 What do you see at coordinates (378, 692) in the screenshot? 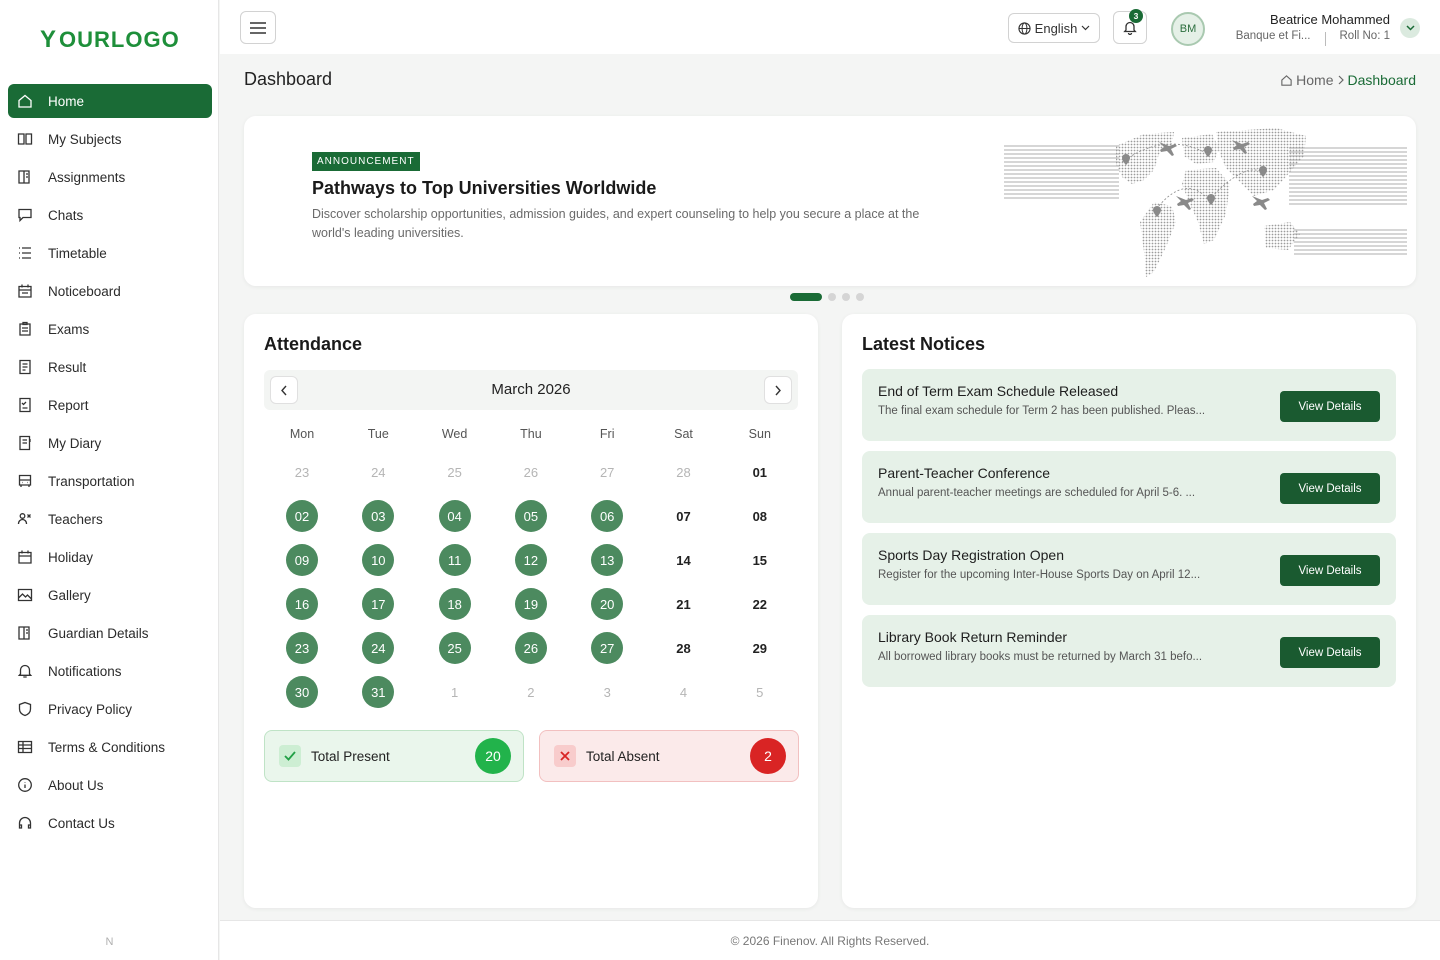
I see `calendar-day-present: 31` at bounding box center [378, 692].